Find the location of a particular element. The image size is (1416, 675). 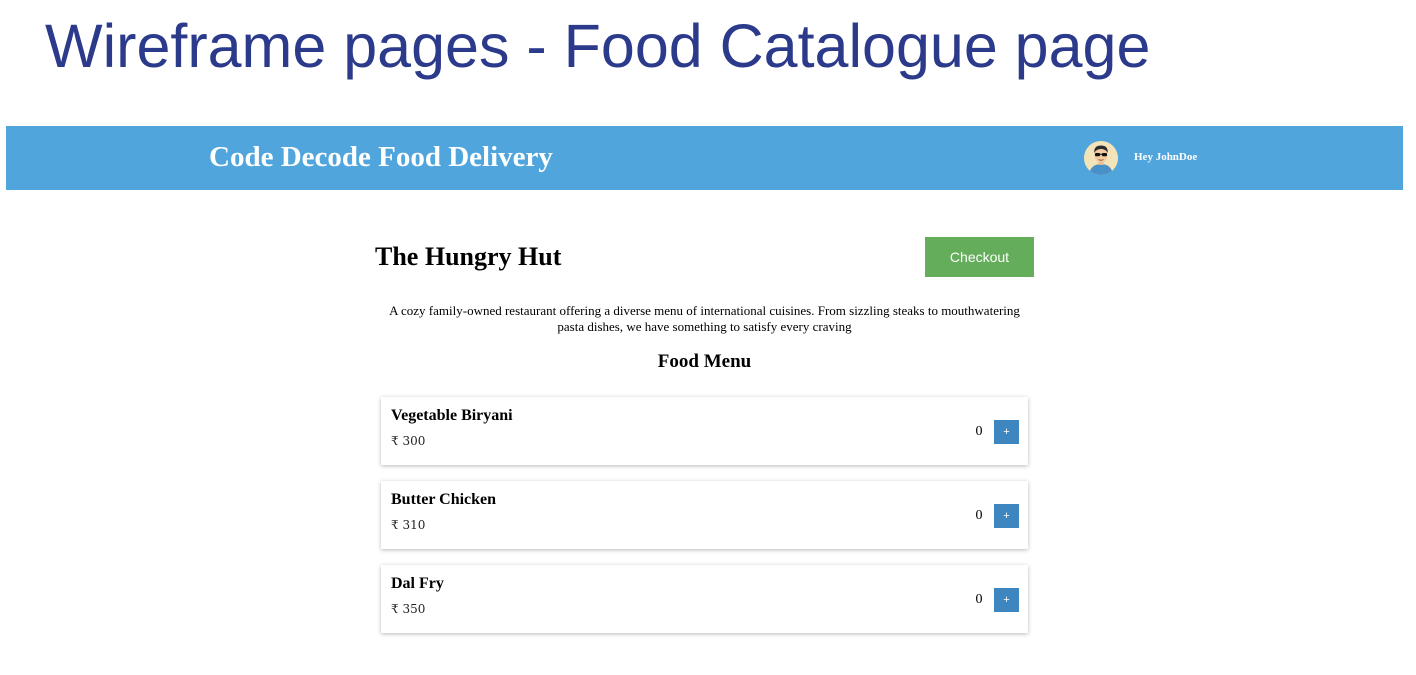

user-avatar-icon is located at coordinates (1101, 158).